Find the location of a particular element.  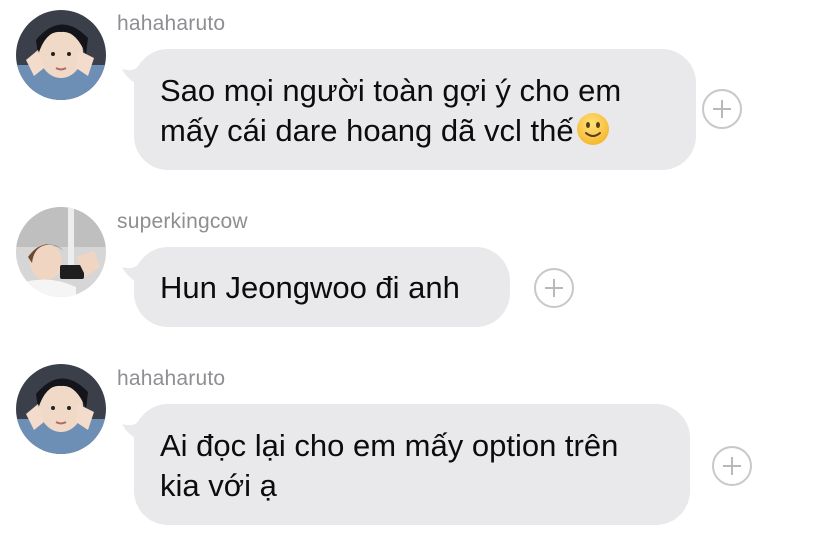

message-text-line: mấy cái dare hoang dã vcl thế is located at coordinates (415, 133).